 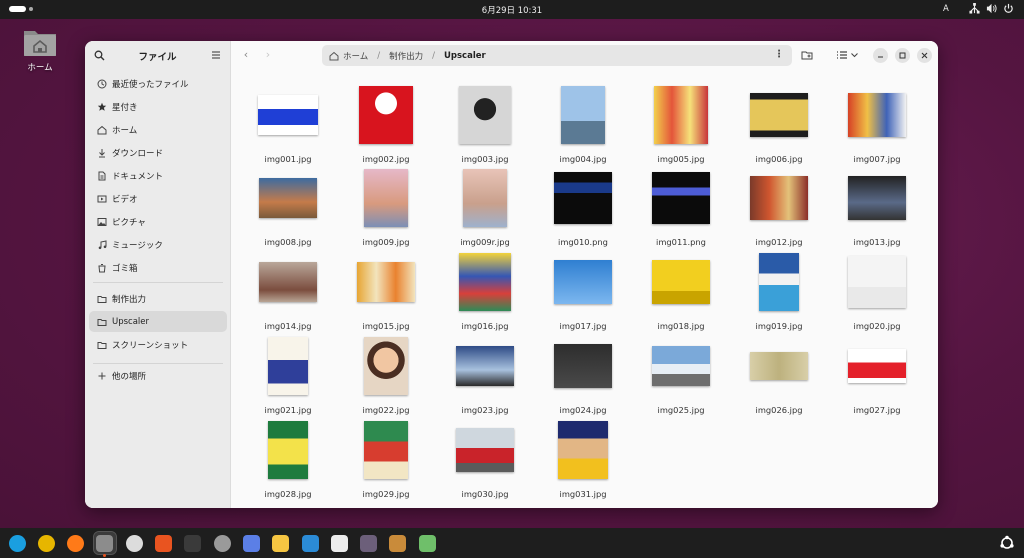 I want to click on new-folder-icon, so click(x=807, y=55).